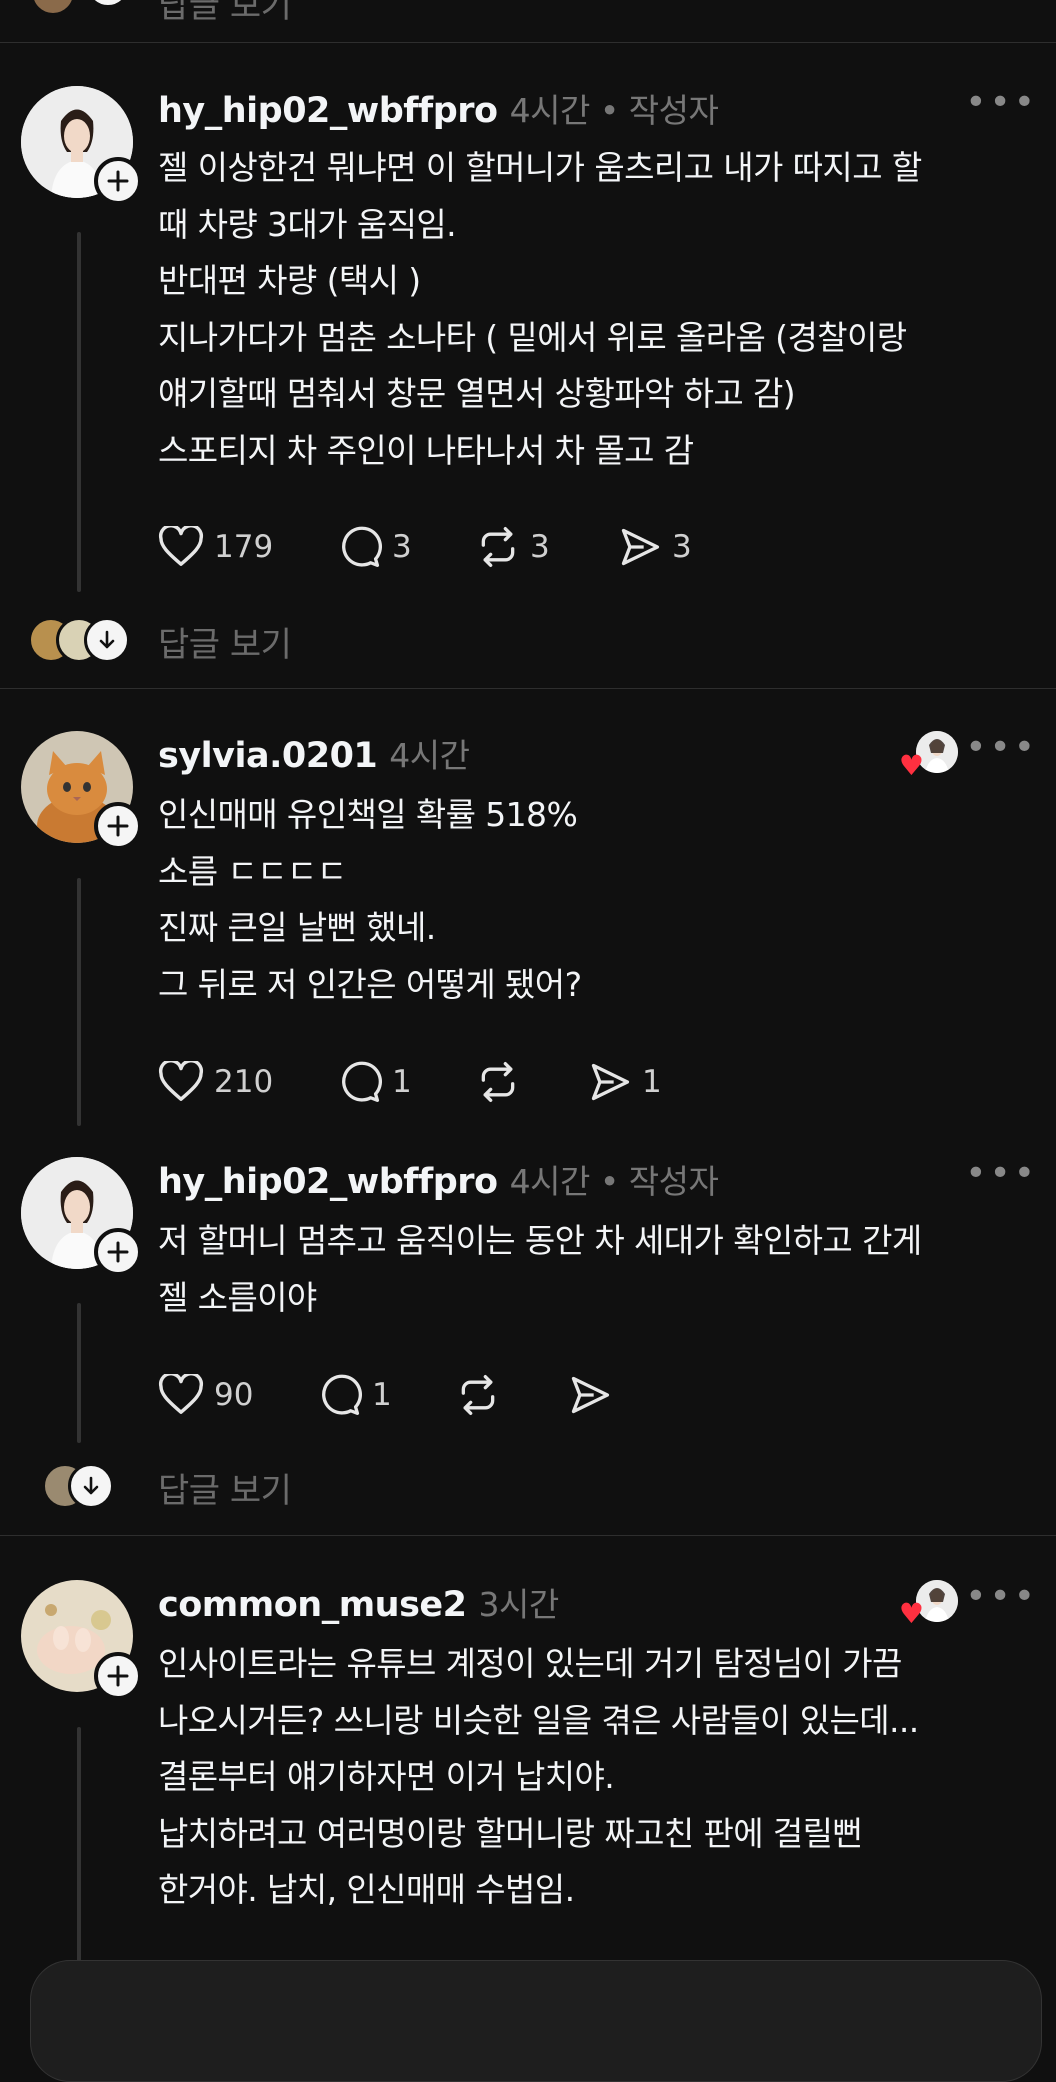 This screenshot has width=1056, height=2082. What do you see at coordinates (80, 8) in the screenshot?
I see `top-partial-avatars` at bounding box center [80, 8].